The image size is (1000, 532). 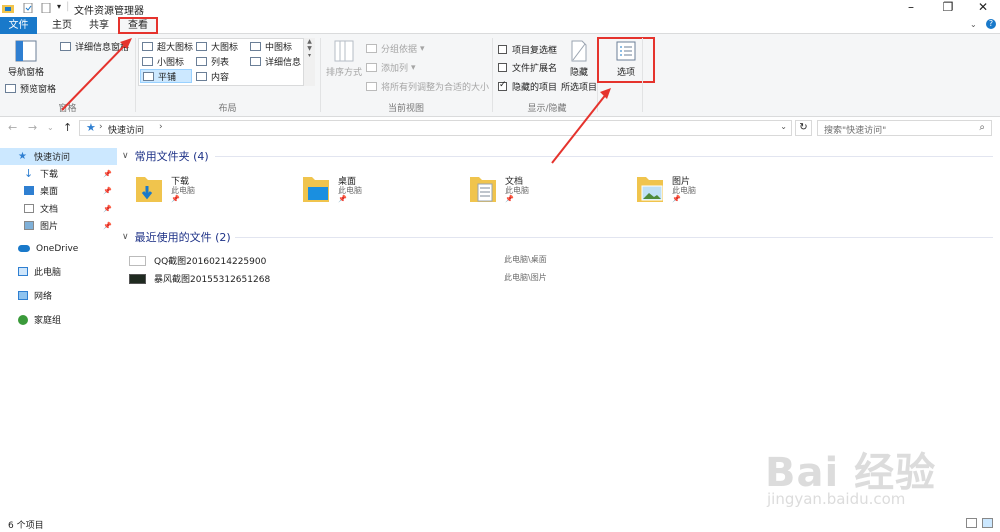 What do you see at coordinates (579, 66) in the screenshot?
I see `hide-selected-button: 隐藏 所选项目` at bounding box center [579, 66].